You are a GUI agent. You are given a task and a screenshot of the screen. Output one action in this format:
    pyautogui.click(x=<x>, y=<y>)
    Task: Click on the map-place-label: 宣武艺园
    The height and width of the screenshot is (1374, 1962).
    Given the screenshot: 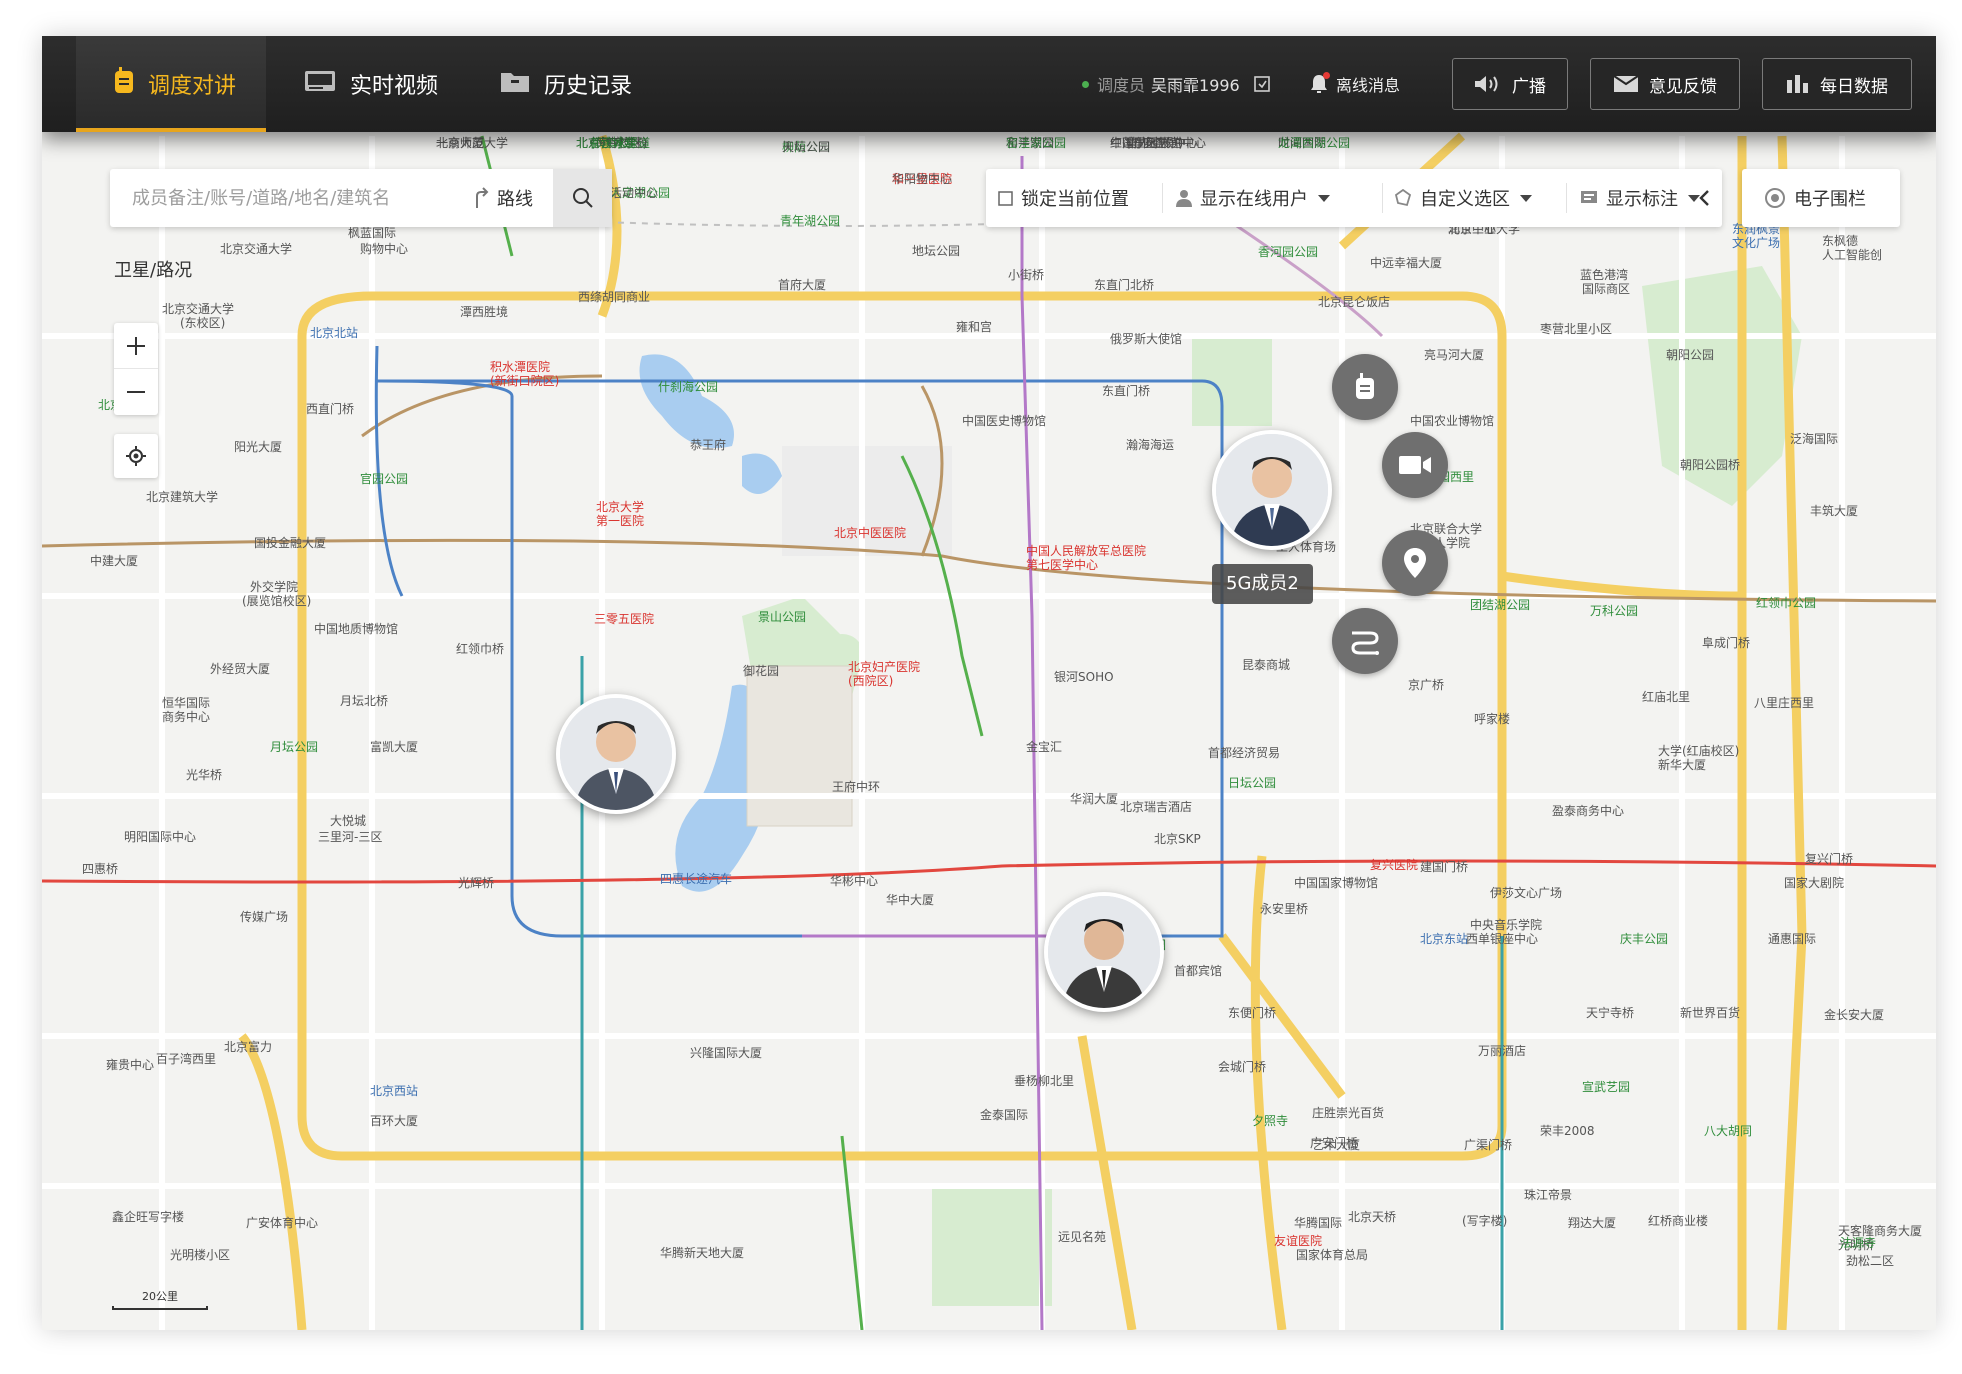 What is the action you would take?
    pyautogui.click(x=1606, y=1087)
    